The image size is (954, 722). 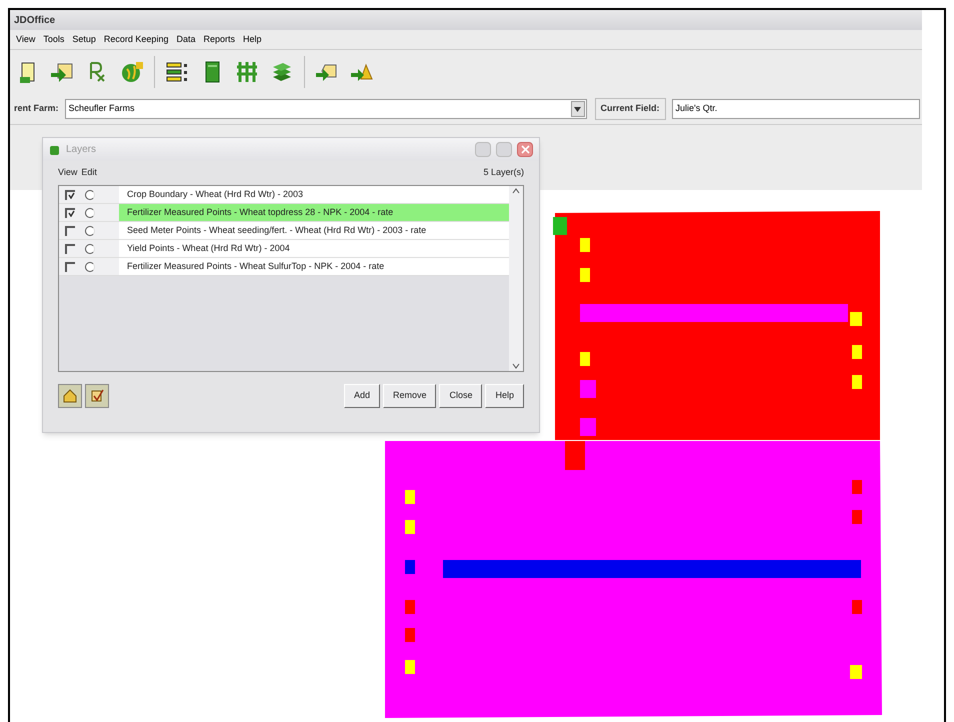 What do you see at coordinates (36, 109) in the screenshot?
I see `farm-label: rent Farm:` at bounding box center [36, 109].